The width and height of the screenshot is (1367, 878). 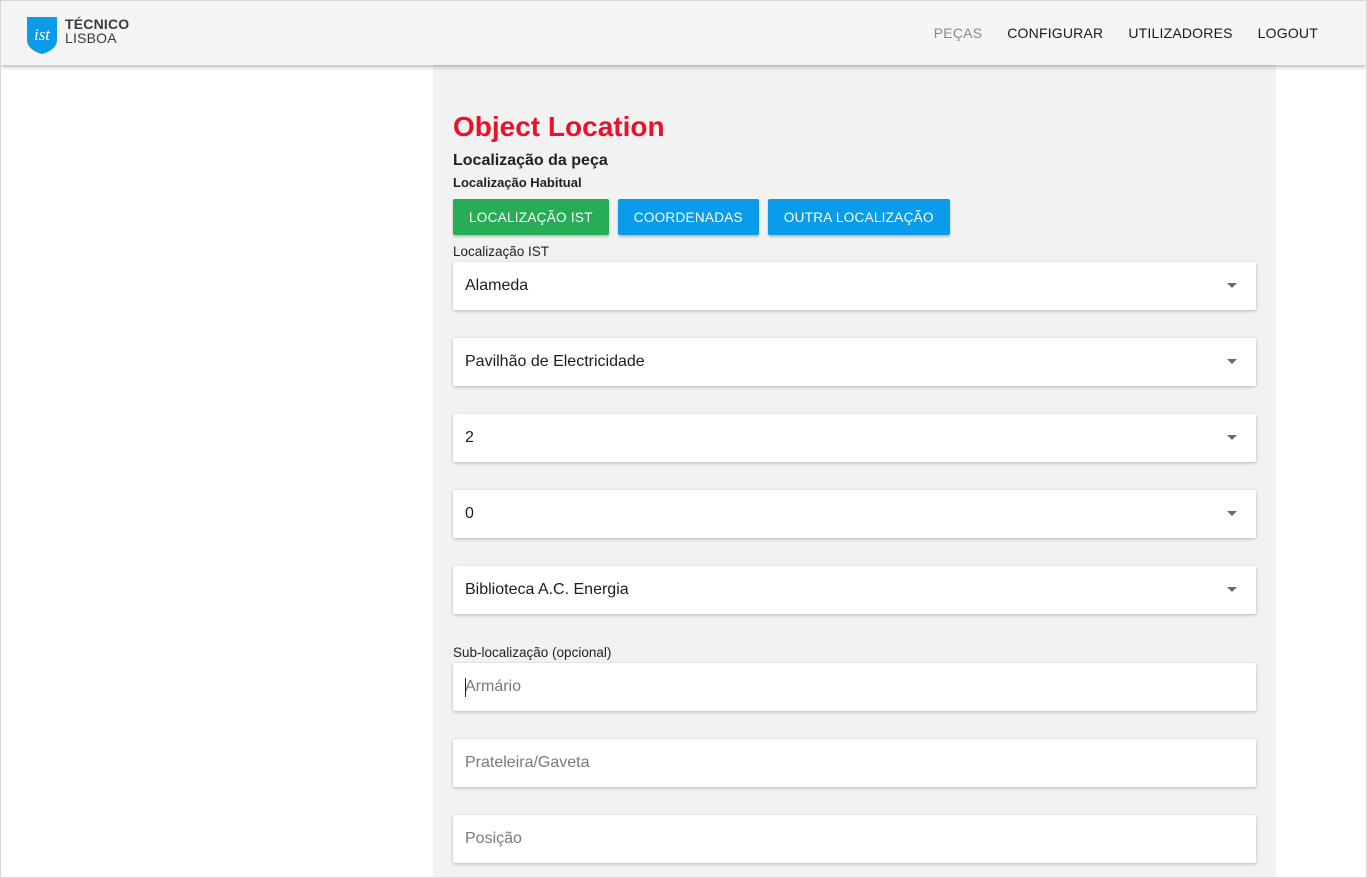 What do you see at coordinates (858, 217) in the screenshot?
I see `other-location-button: OUTRA LOCALIZAÇÃO` at bounding box center [858, 217].